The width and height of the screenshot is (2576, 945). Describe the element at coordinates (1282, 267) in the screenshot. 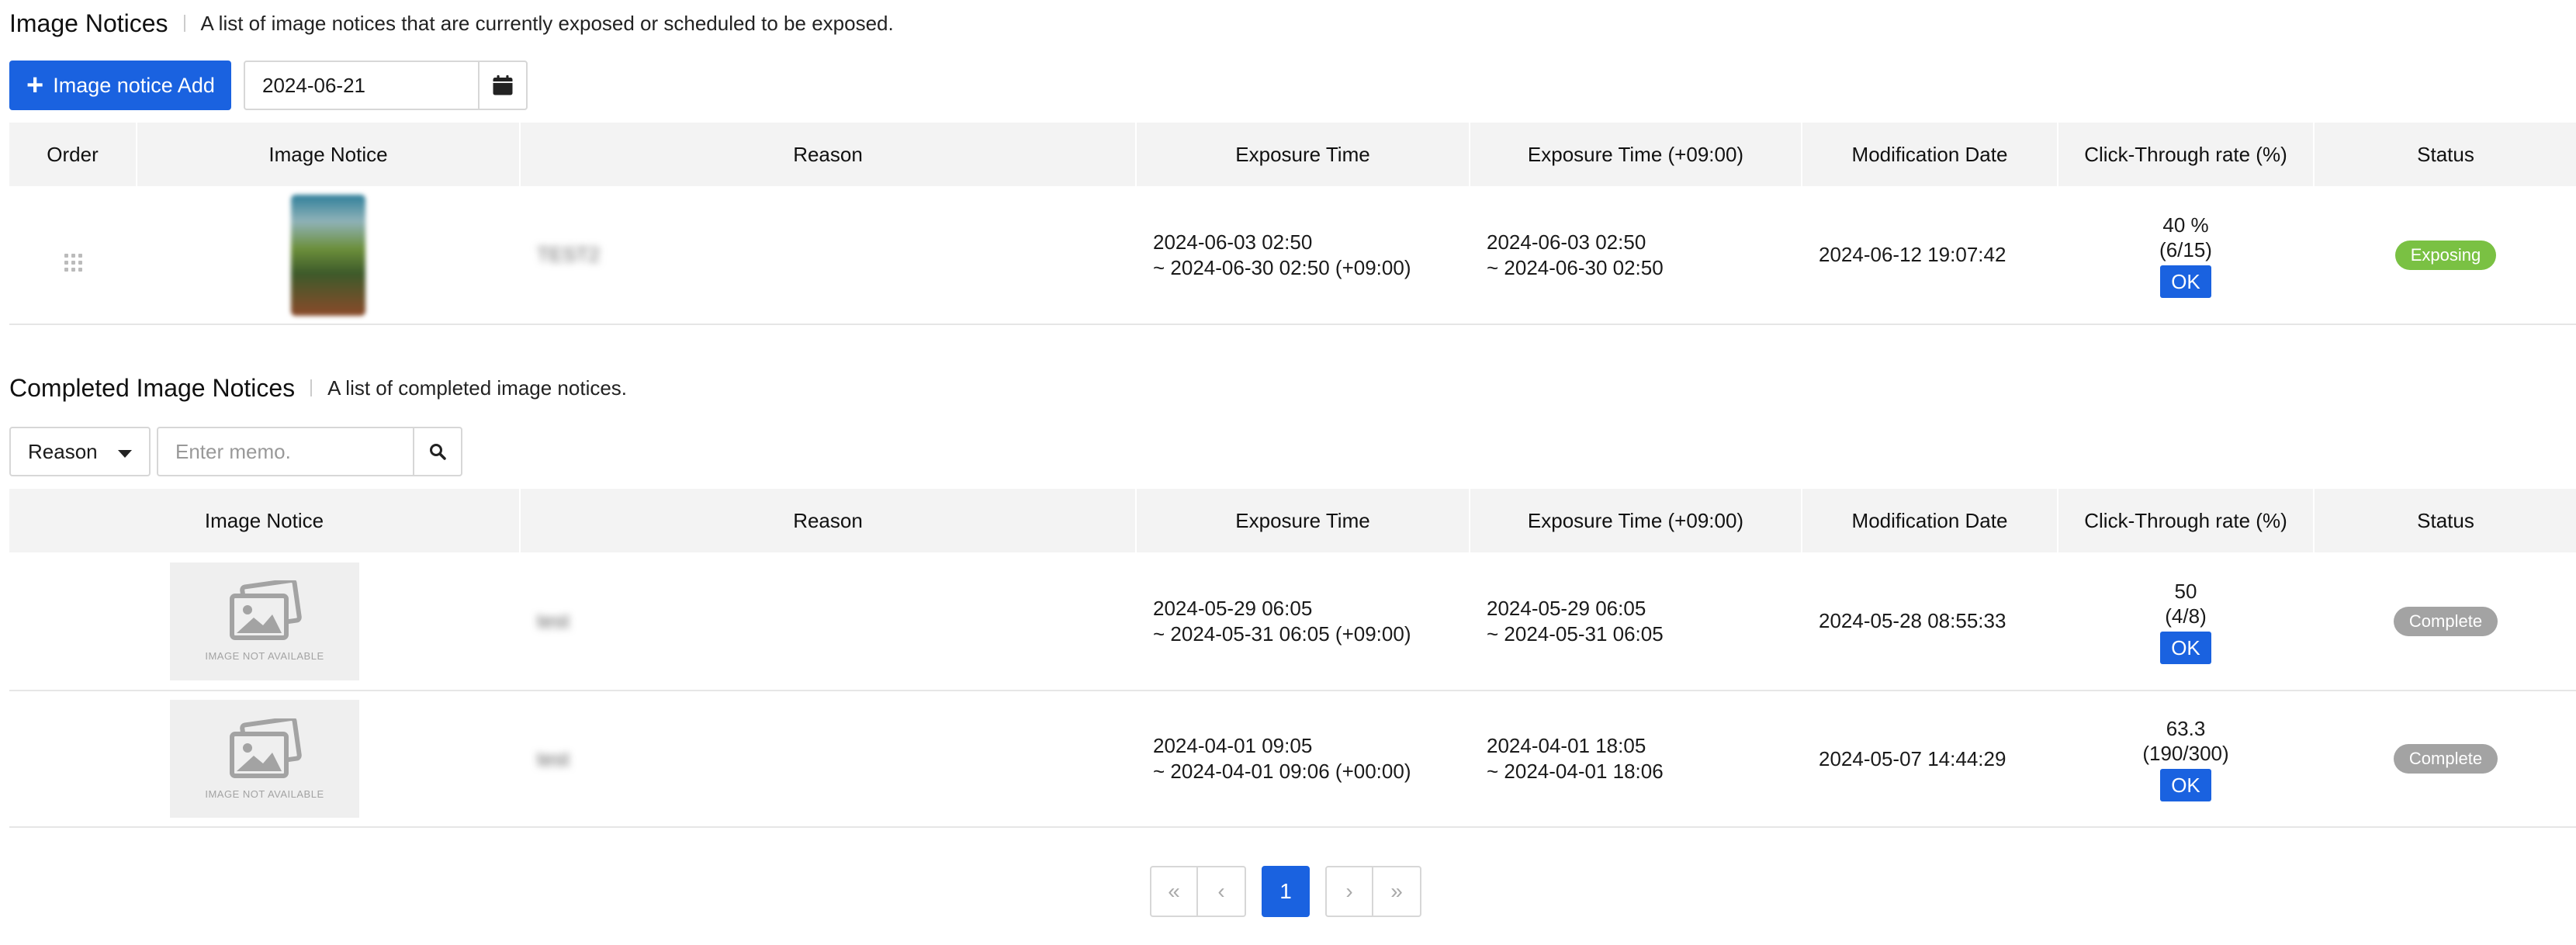

I see `exposure-end: ~ 2024-06-30 02:50 (+09:00)` at that location.